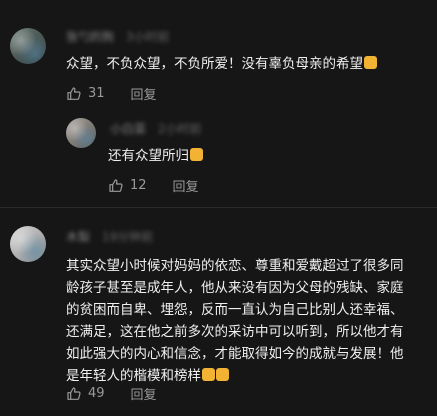  I want to click on comment-actions: 31 回复, so click(111, 93).